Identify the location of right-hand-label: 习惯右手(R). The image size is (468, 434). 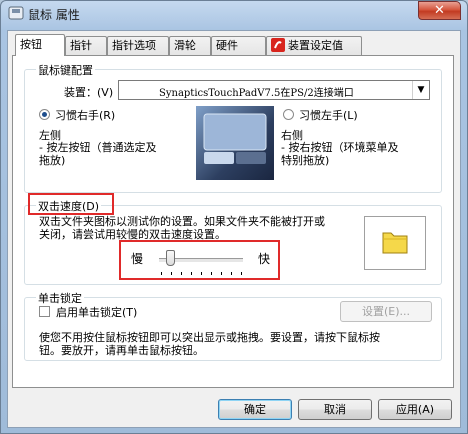
(85, 115).